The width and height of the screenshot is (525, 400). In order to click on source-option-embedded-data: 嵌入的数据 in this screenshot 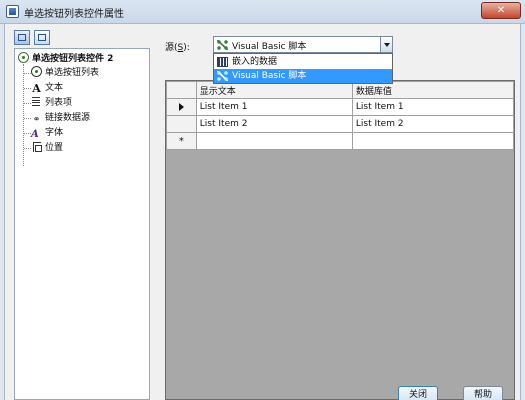, I will do `click(303, 62)`.